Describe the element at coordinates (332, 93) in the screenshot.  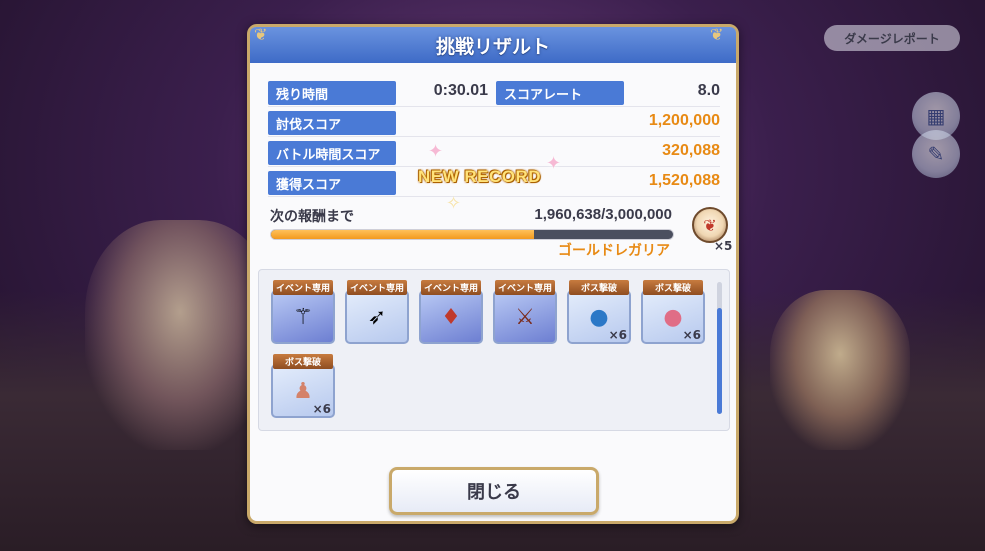
I see `remaining-time-label: 残り時間` at that location.